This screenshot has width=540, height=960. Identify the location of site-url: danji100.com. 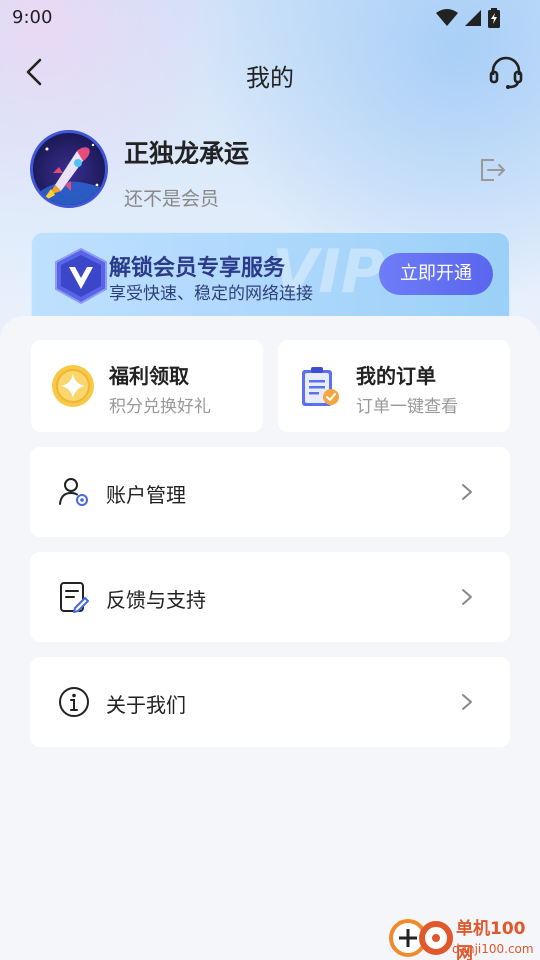
(493, 949).